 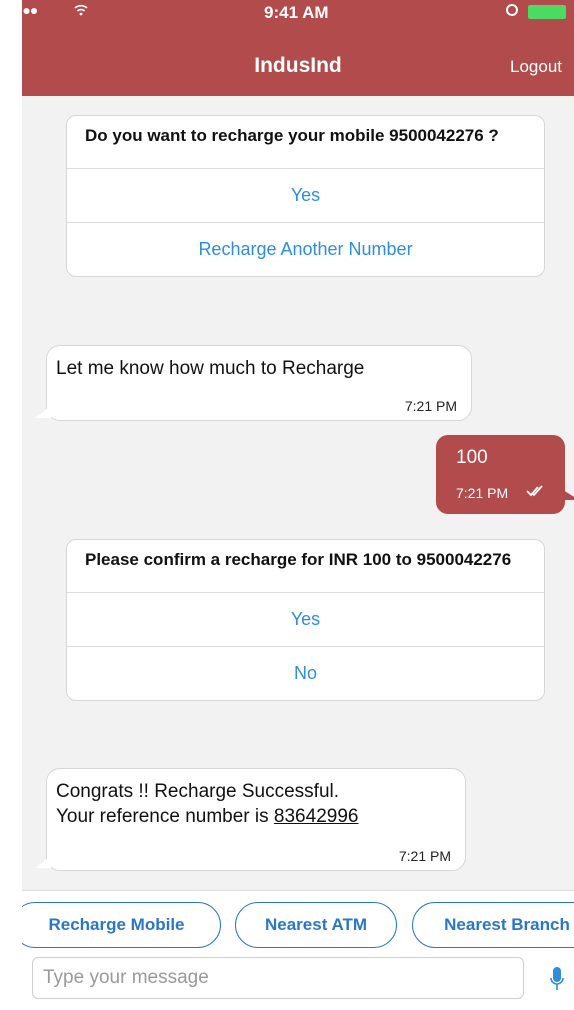 What do you see at coordinates (472, 457) in the screenshot?
I see `message-text: 100` at bounding box center [472, 457].